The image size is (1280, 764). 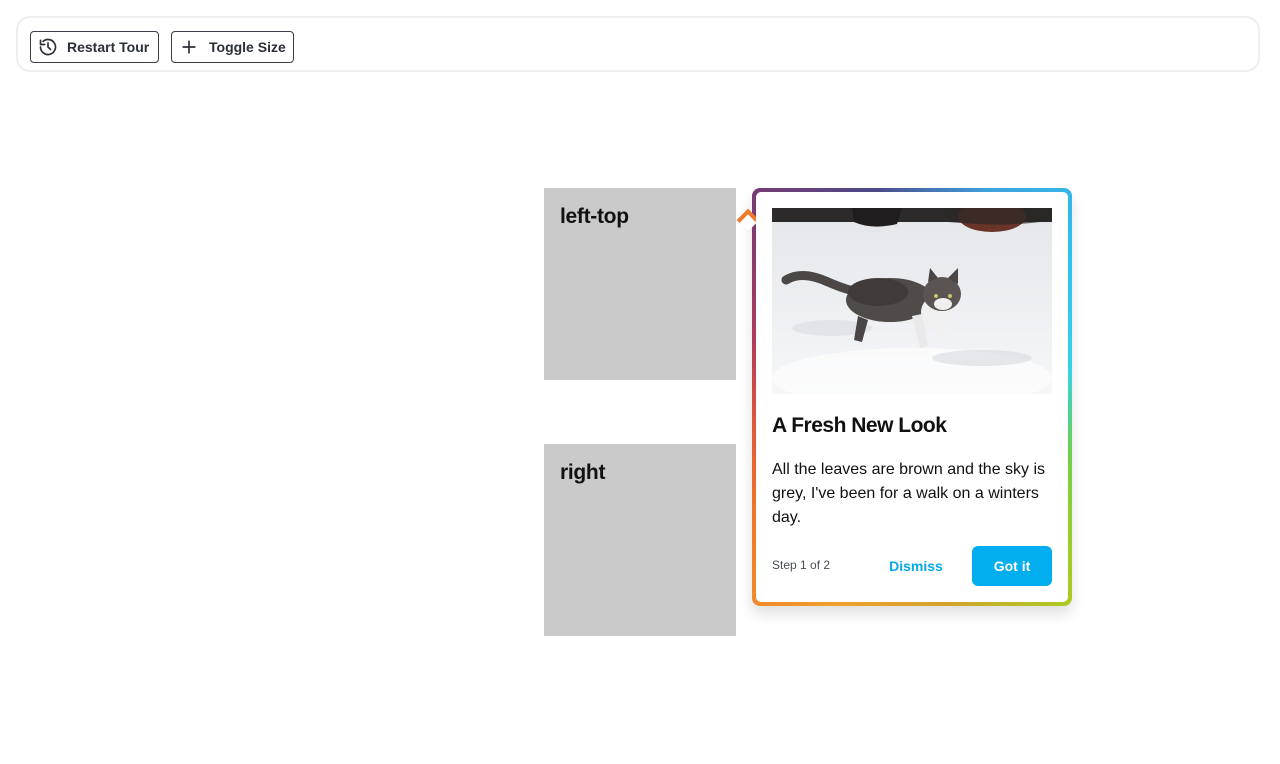 I want to click on dismiss-button: Dismiss, so click(x=916, y=566).